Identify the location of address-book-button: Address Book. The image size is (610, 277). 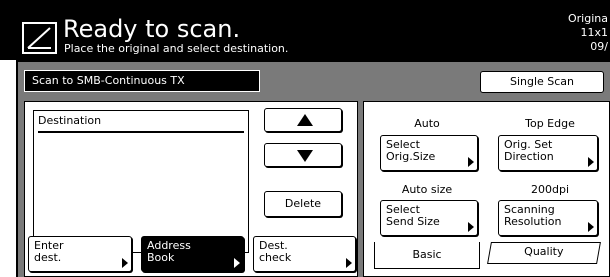
(192, 254).